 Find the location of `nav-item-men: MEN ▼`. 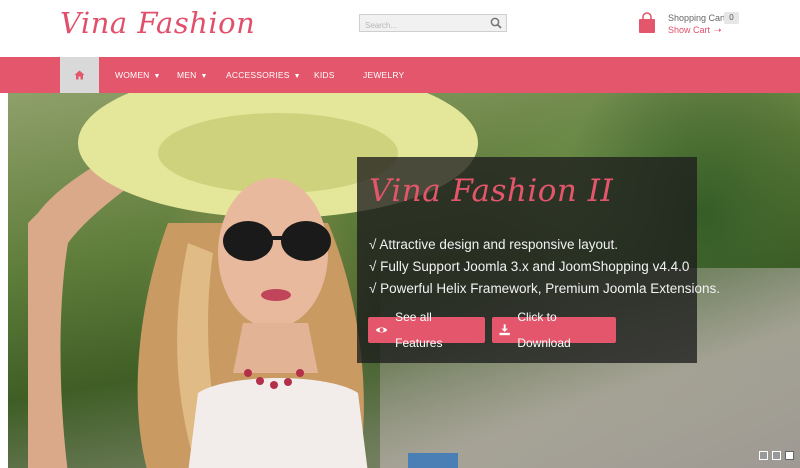

nav-item-men: MEN ▼ is located at coordinates (192, 75).